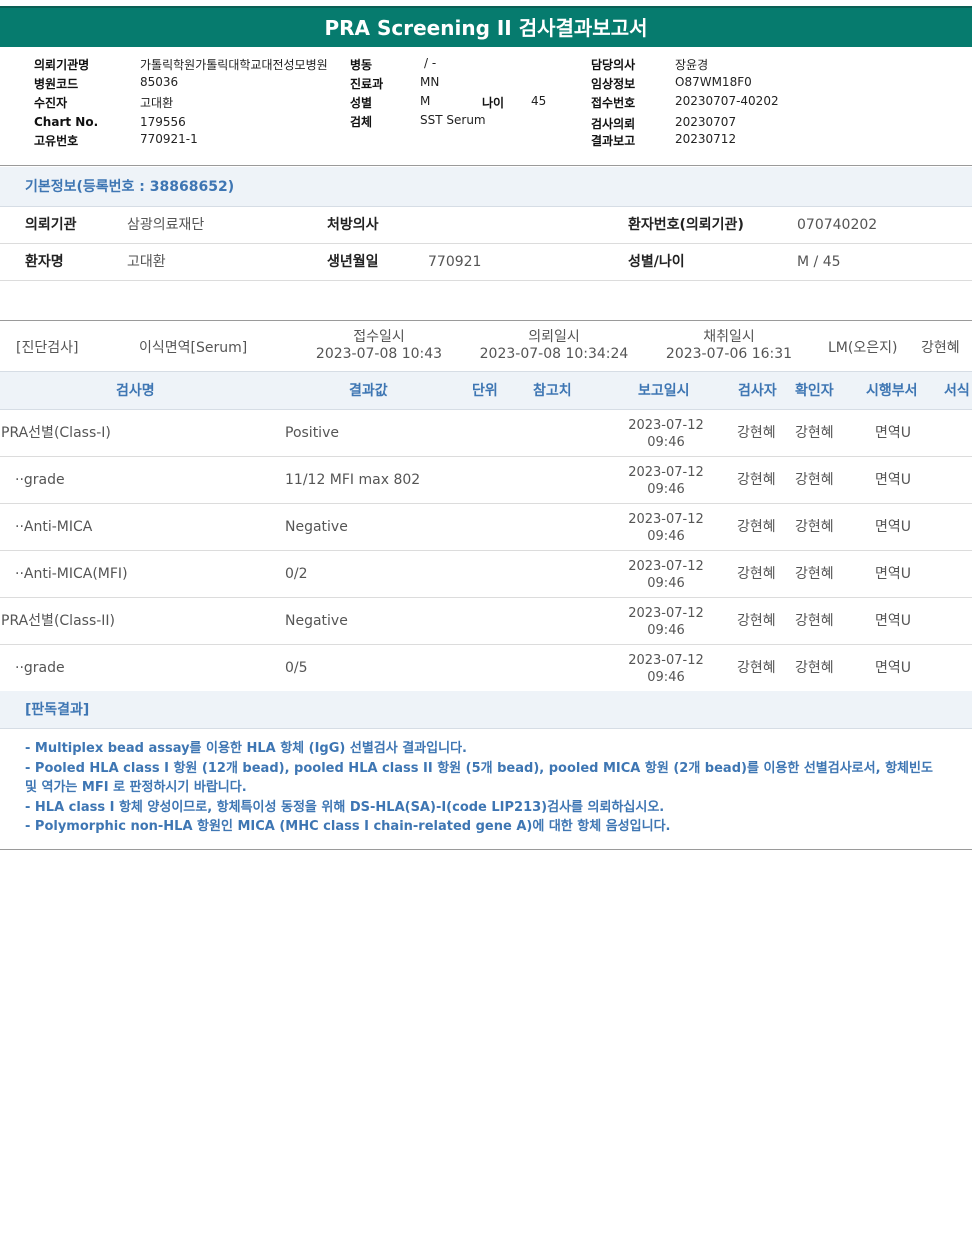  What do you see at coordinates (613, 103) in the screenshot?
I see `receipt-no-label: 접수번호` at bounding box center [613, 103].